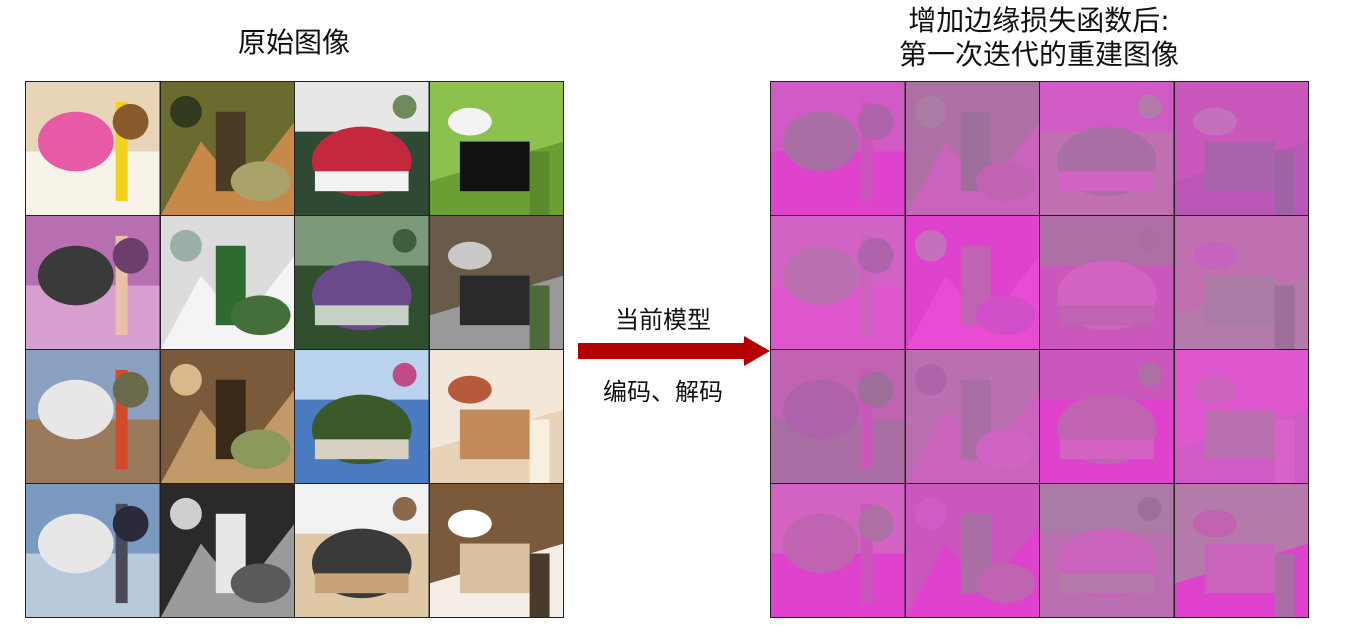  What do you see at coordinates (362, 416) in the screenshot?
I see `original-image-tile-skateboarder` at bounding box center [362, 416].